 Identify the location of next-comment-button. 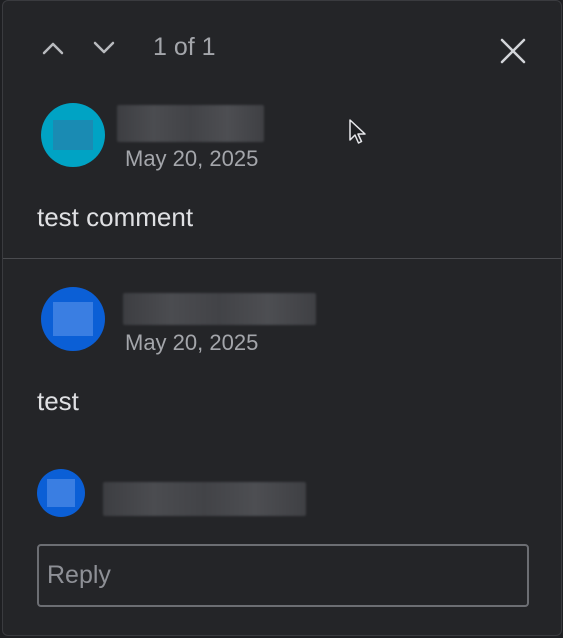
(104, 48).